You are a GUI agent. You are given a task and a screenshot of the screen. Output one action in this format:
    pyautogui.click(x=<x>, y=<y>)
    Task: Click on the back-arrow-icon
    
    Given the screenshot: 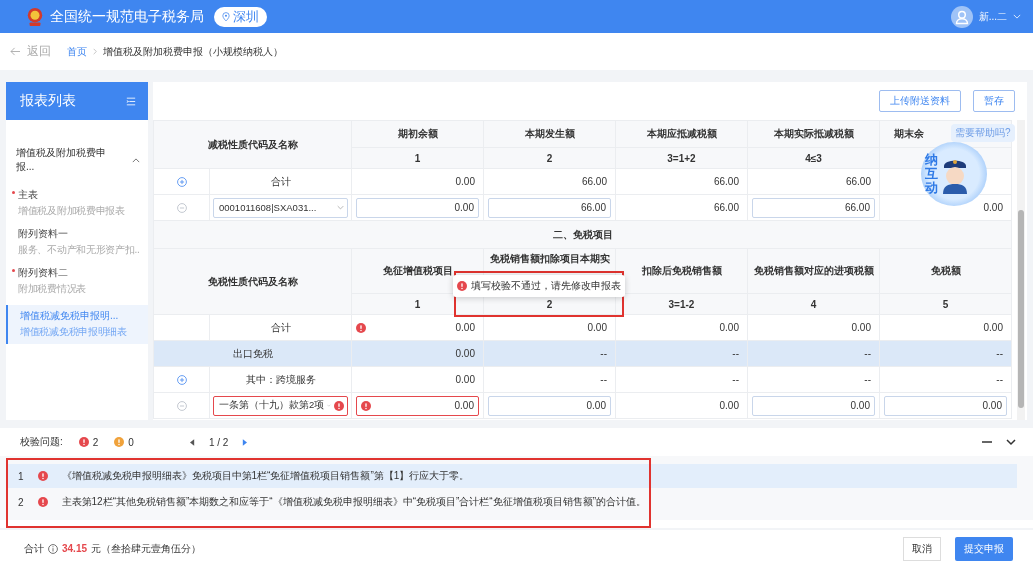 What is the action you would take?
    pyautogui.click(x=15, y=51)
    